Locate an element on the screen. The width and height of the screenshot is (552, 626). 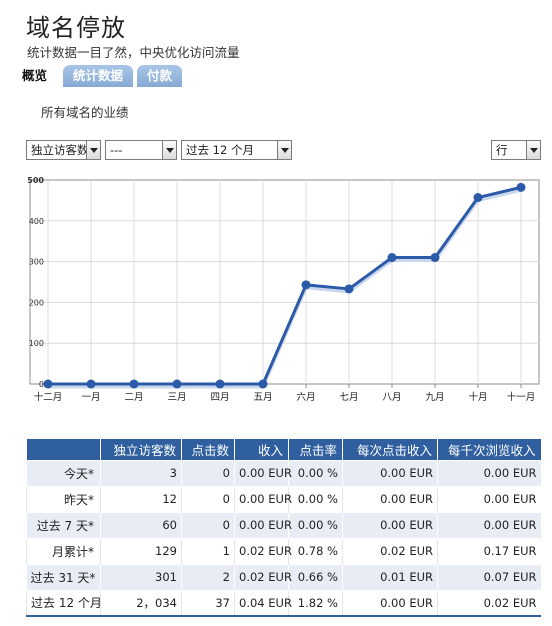
table-cell: 1.82 % is located at coordinates (315, 603).